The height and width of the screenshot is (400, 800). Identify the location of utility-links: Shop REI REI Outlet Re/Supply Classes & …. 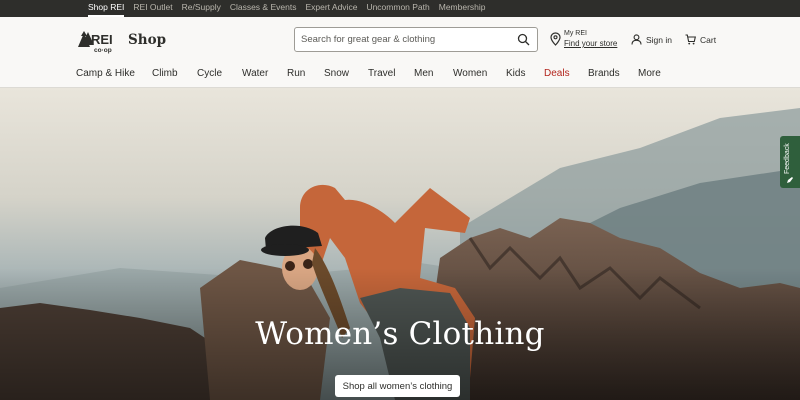
(291, 8).